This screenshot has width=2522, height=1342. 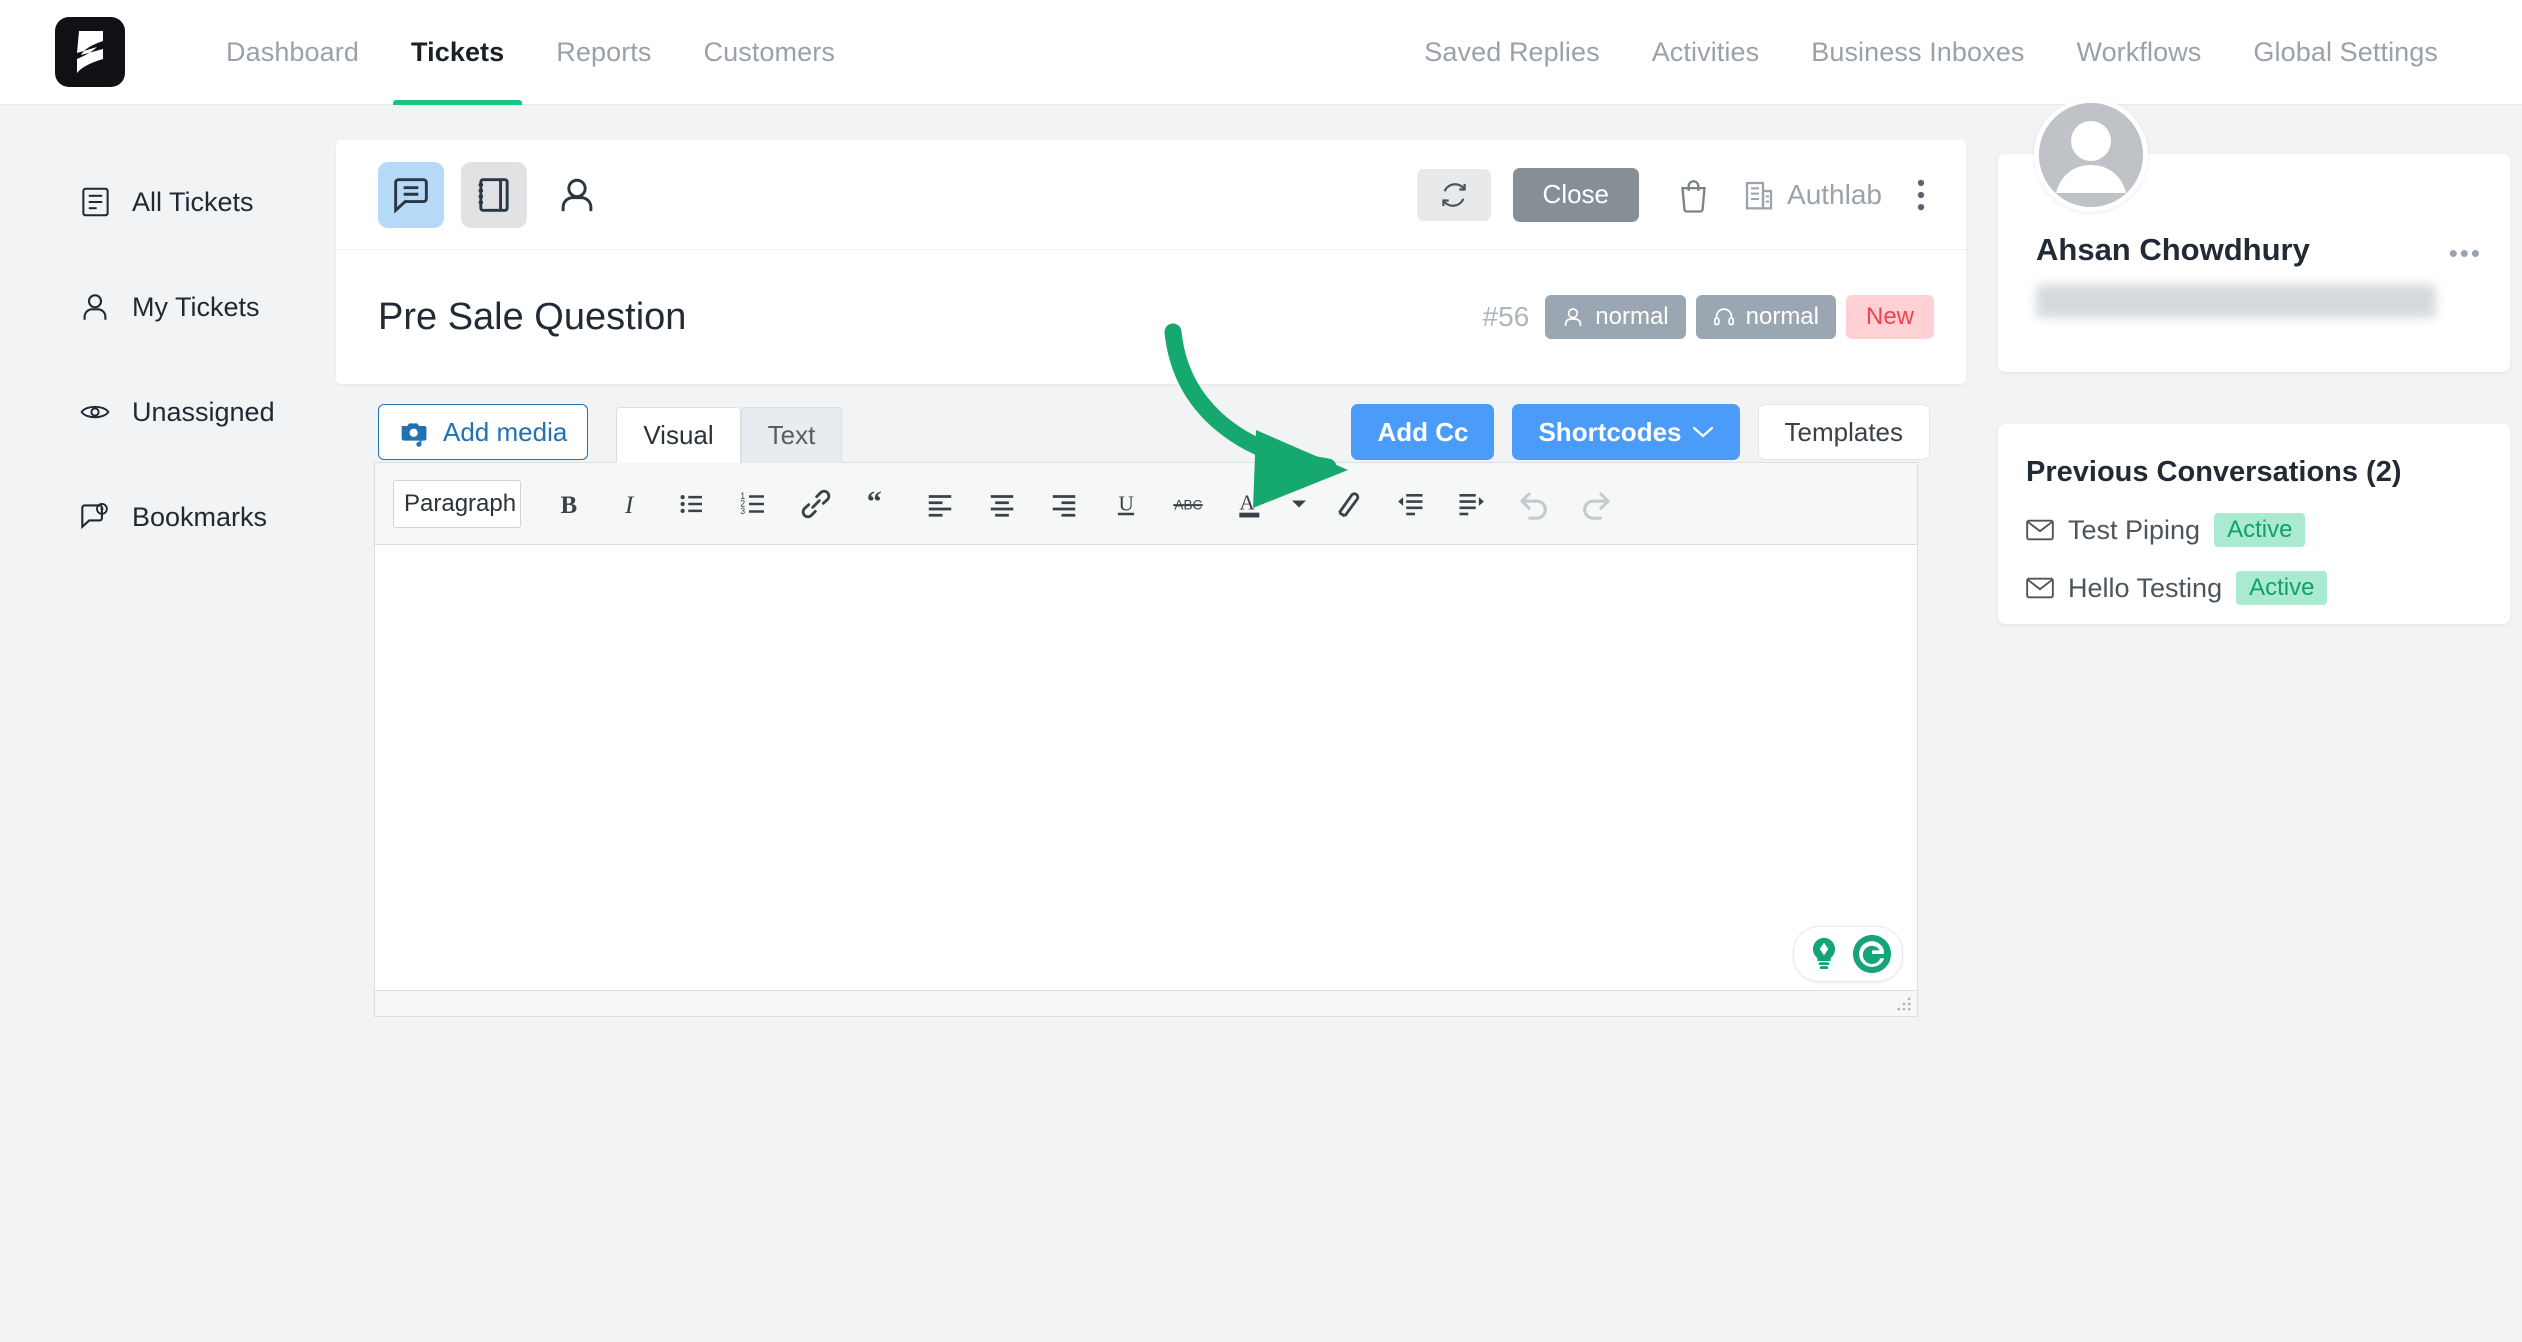 I want to click on nav-item-activities: Activities, so click(x=1706, y=52).